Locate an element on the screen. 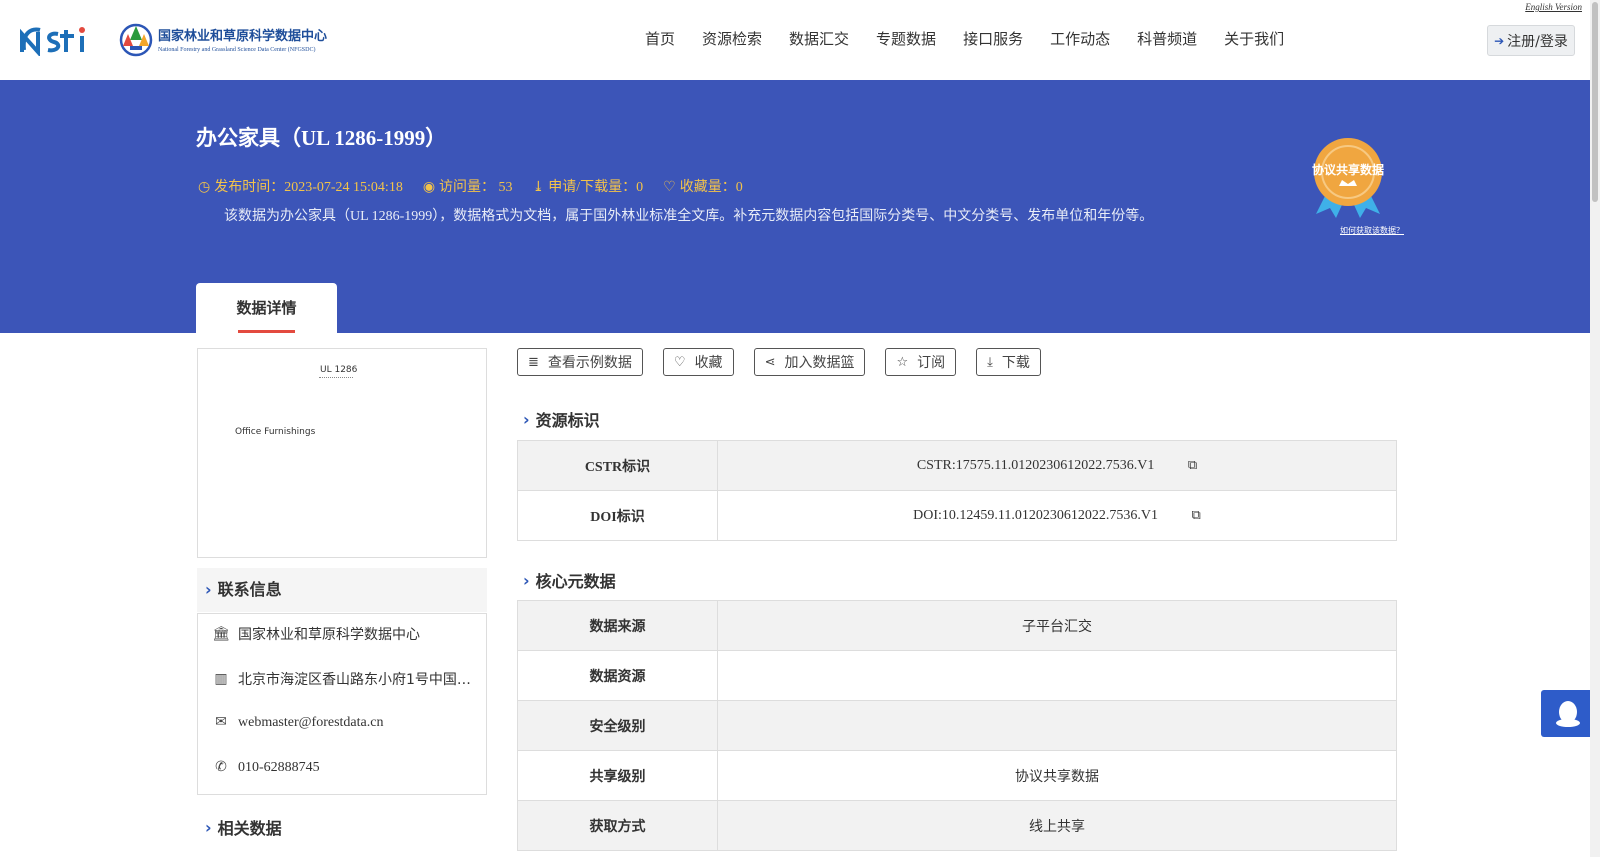 The height and width of the screenshot is (857, 1600). map-icon: ▥ is located at coordinates (221, 679).